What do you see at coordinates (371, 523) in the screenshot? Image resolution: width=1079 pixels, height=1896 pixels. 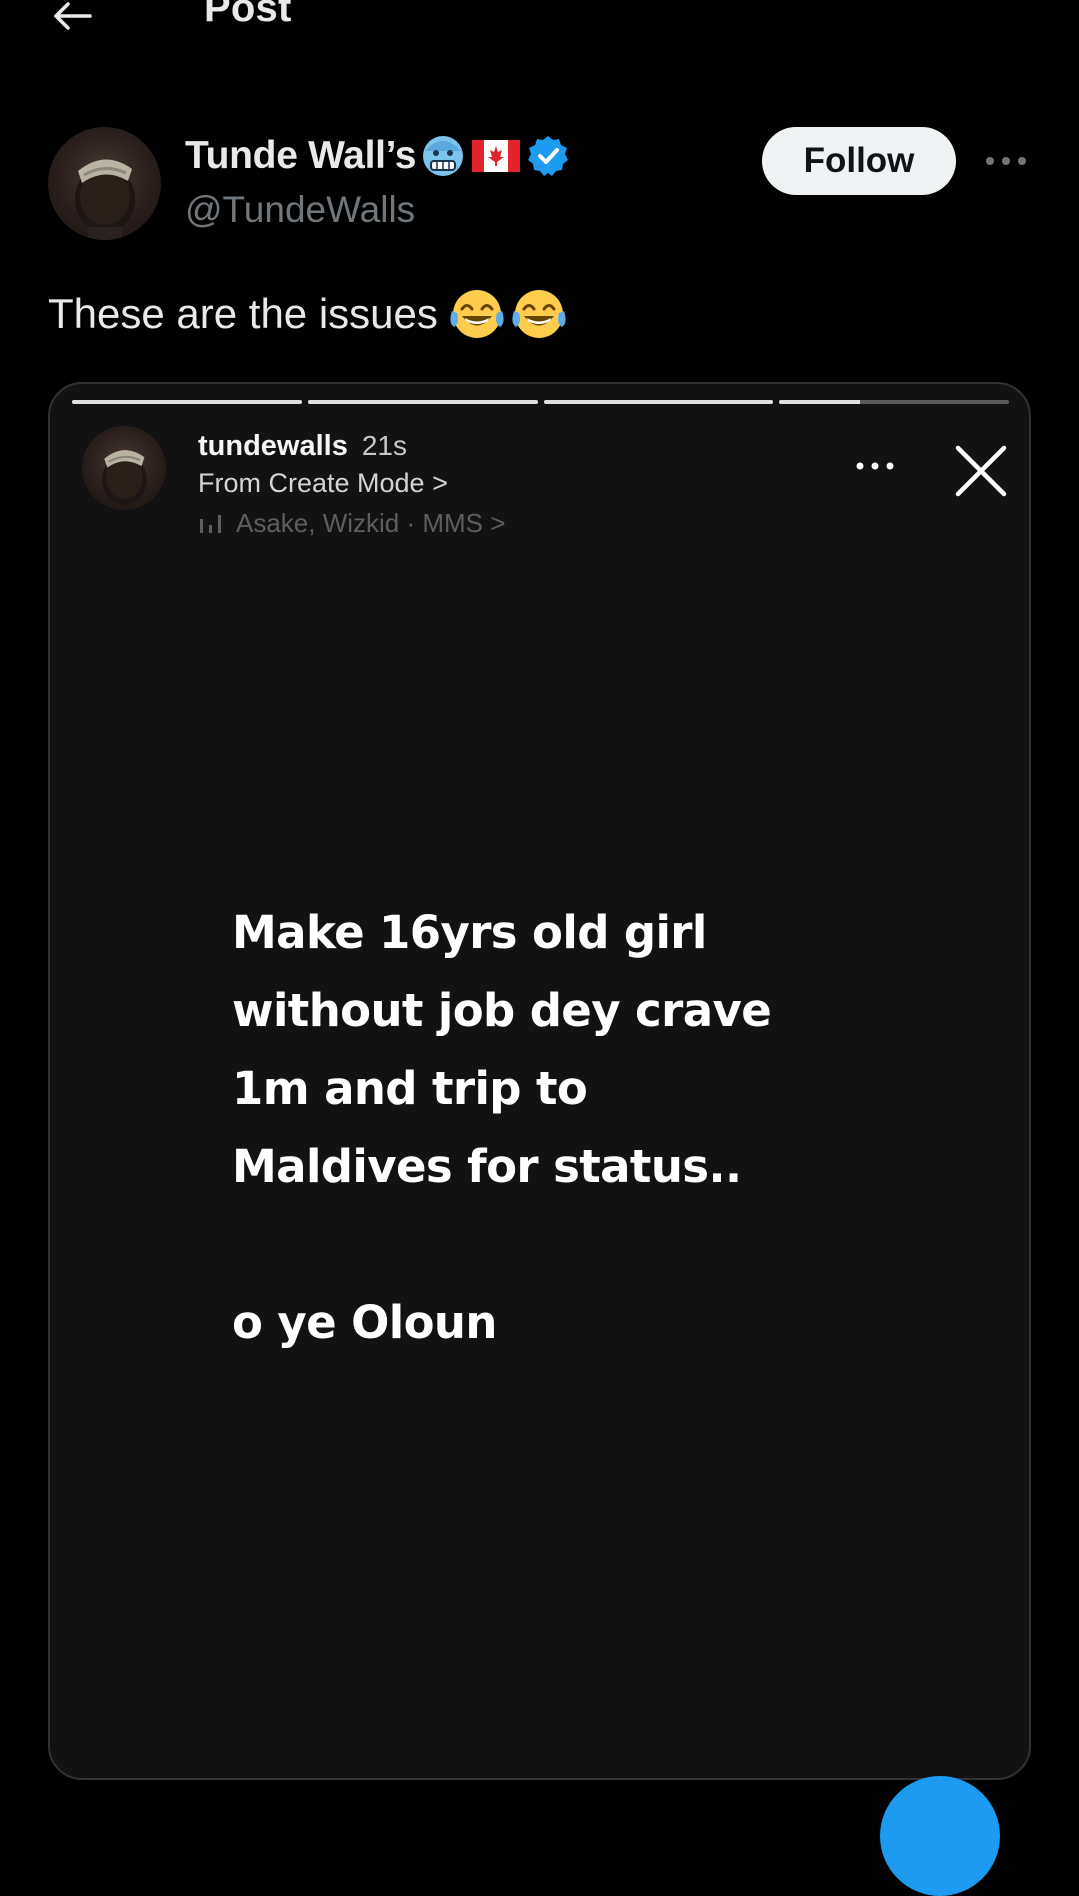 I see `story-music-text: Asake, Wizkid · MMS >` at bounding box center [371, 523].